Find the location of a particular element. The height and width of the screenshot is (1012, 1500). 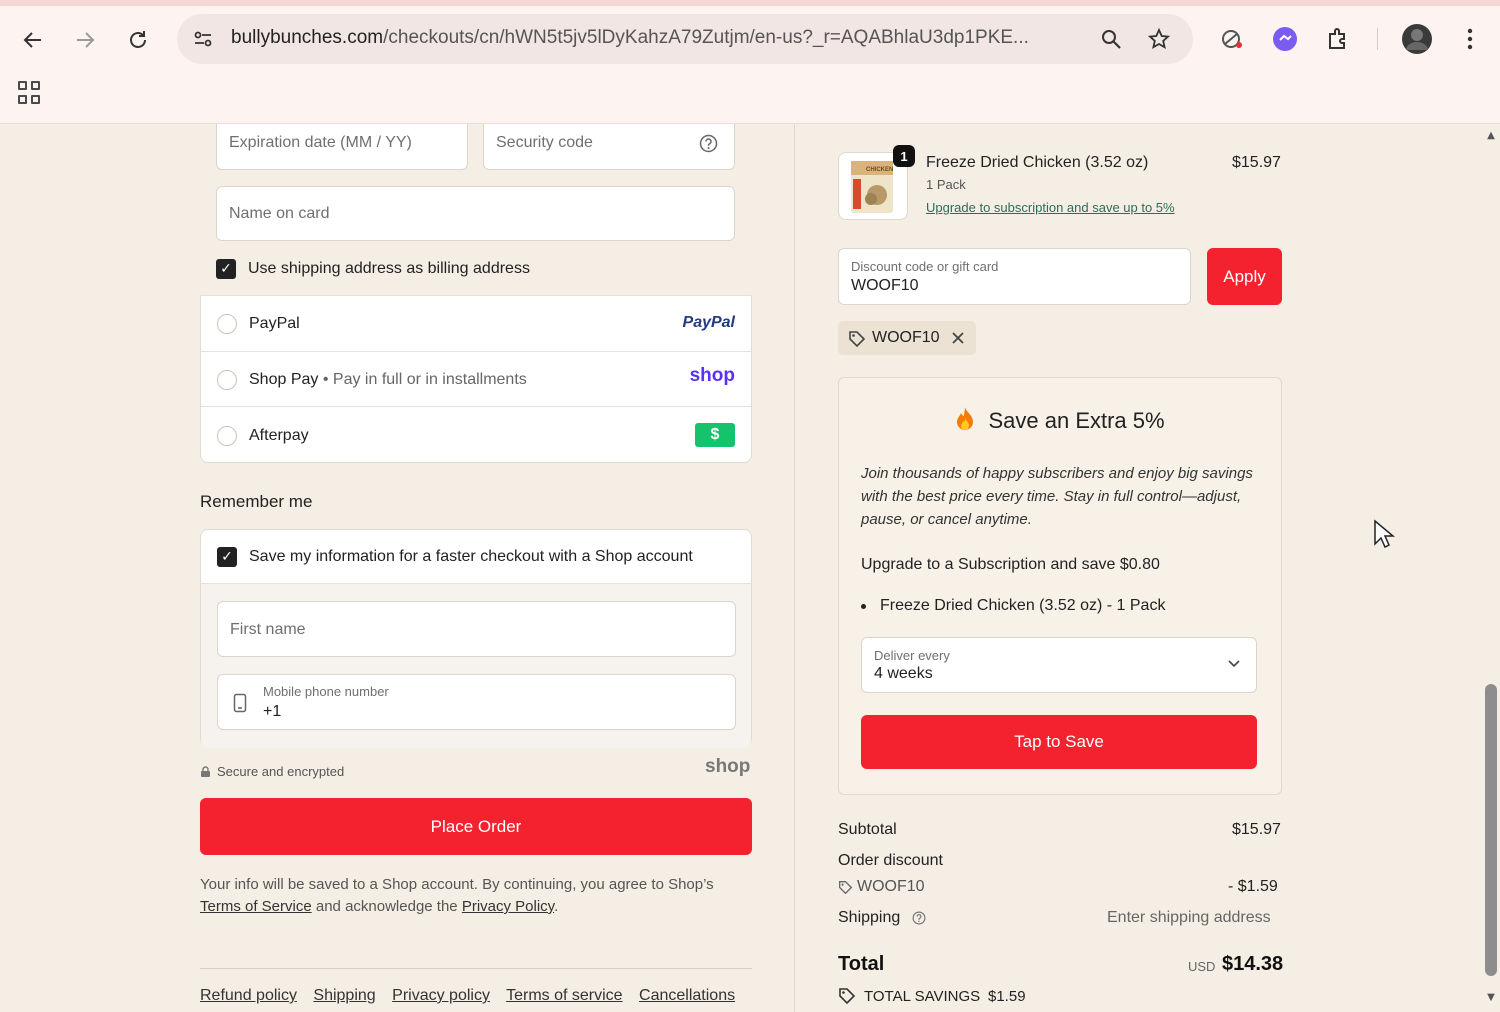

remove-x-icon is located at coordinates (958, 338).